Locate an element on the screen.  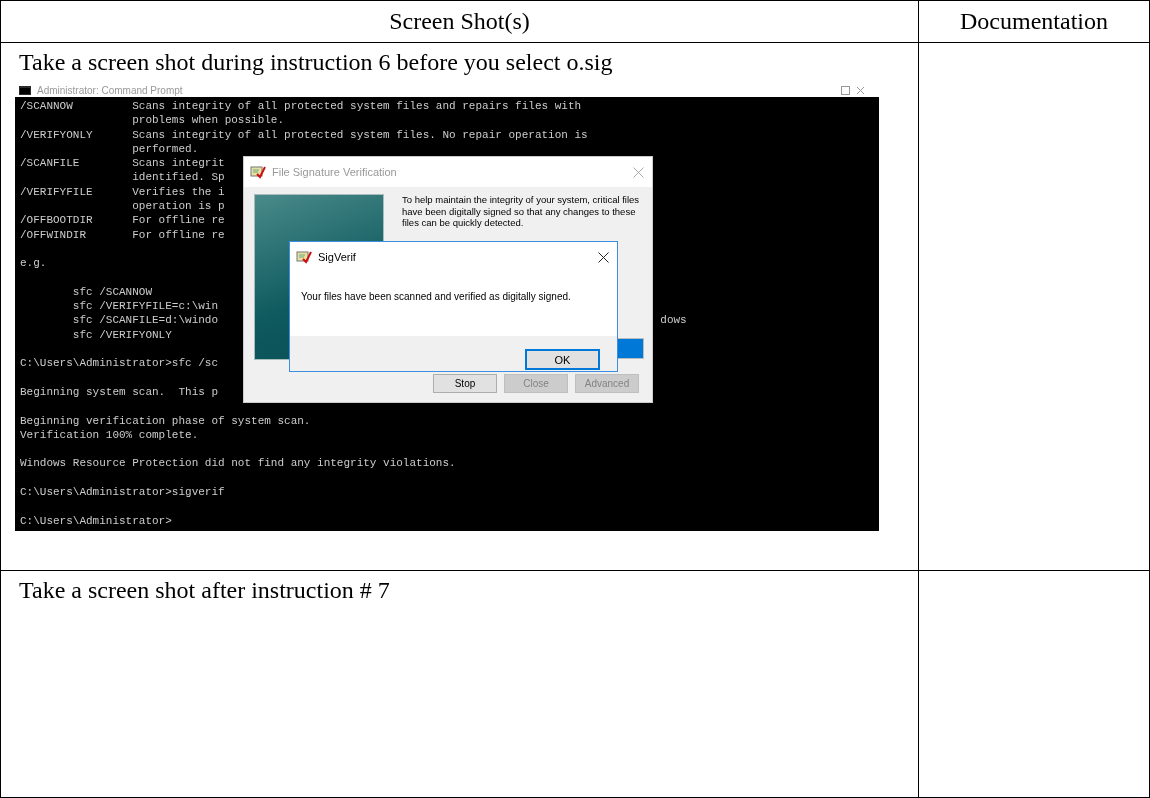
console-line: Verification 100% complete. is located at coordinates (109, 434).